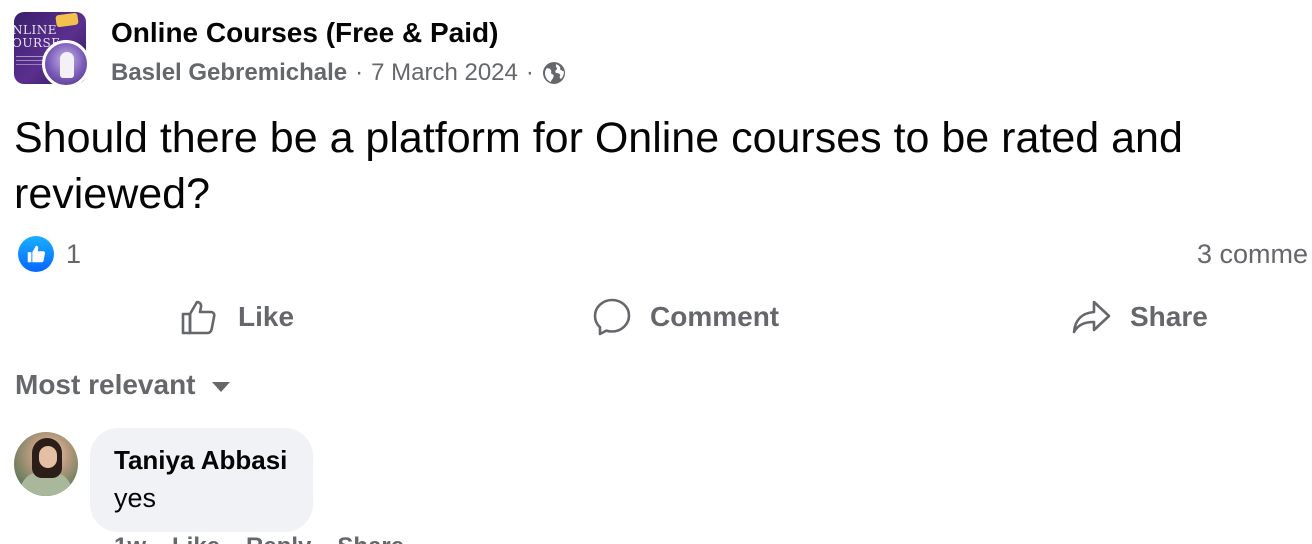 The height and width of the screenshot is (544, 1312). Describe the element at coordinates (304, 33) in the screenshot. I see `group-name: Online Courses (Free & Paid)` at that location.